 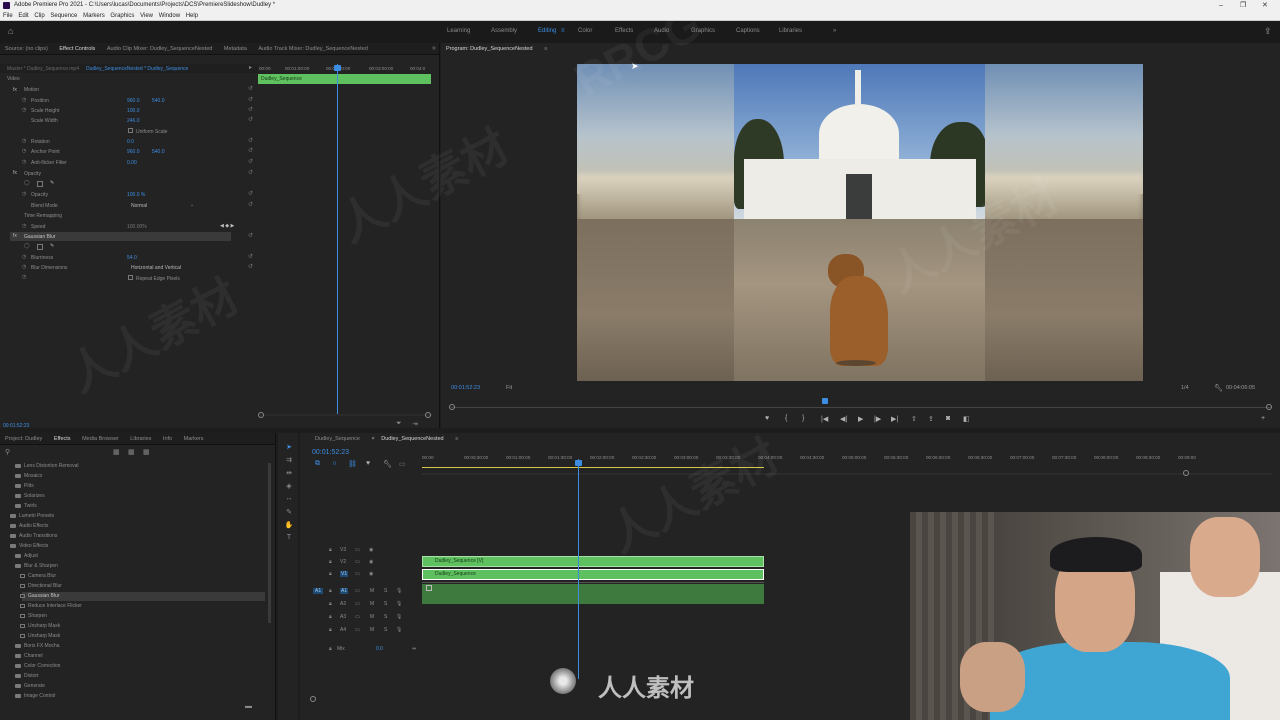 What do you see at coordinates (28, 476) in the screenshot?
I see `effects-folder: Mosaics` at bounding box center [28, 476].